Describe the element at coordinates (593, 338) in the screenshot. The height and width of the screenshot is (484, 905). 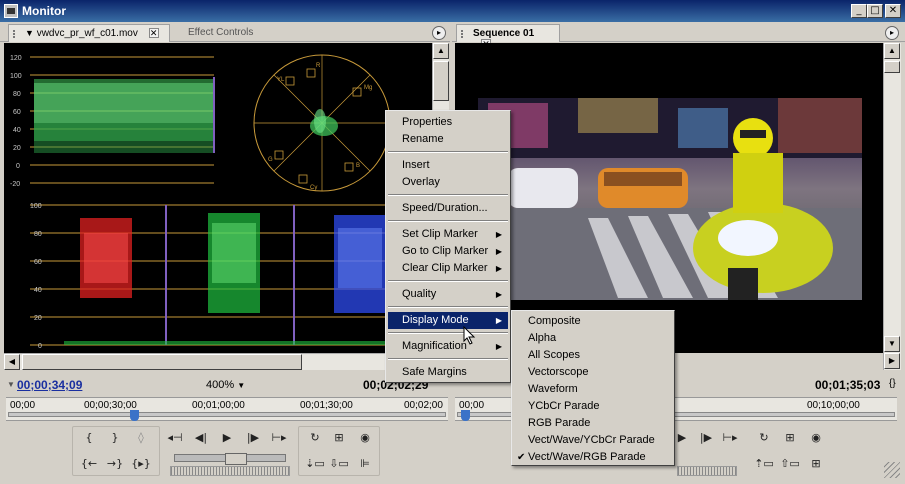
I see `submenu-item-alpha: Alpha` at that location.